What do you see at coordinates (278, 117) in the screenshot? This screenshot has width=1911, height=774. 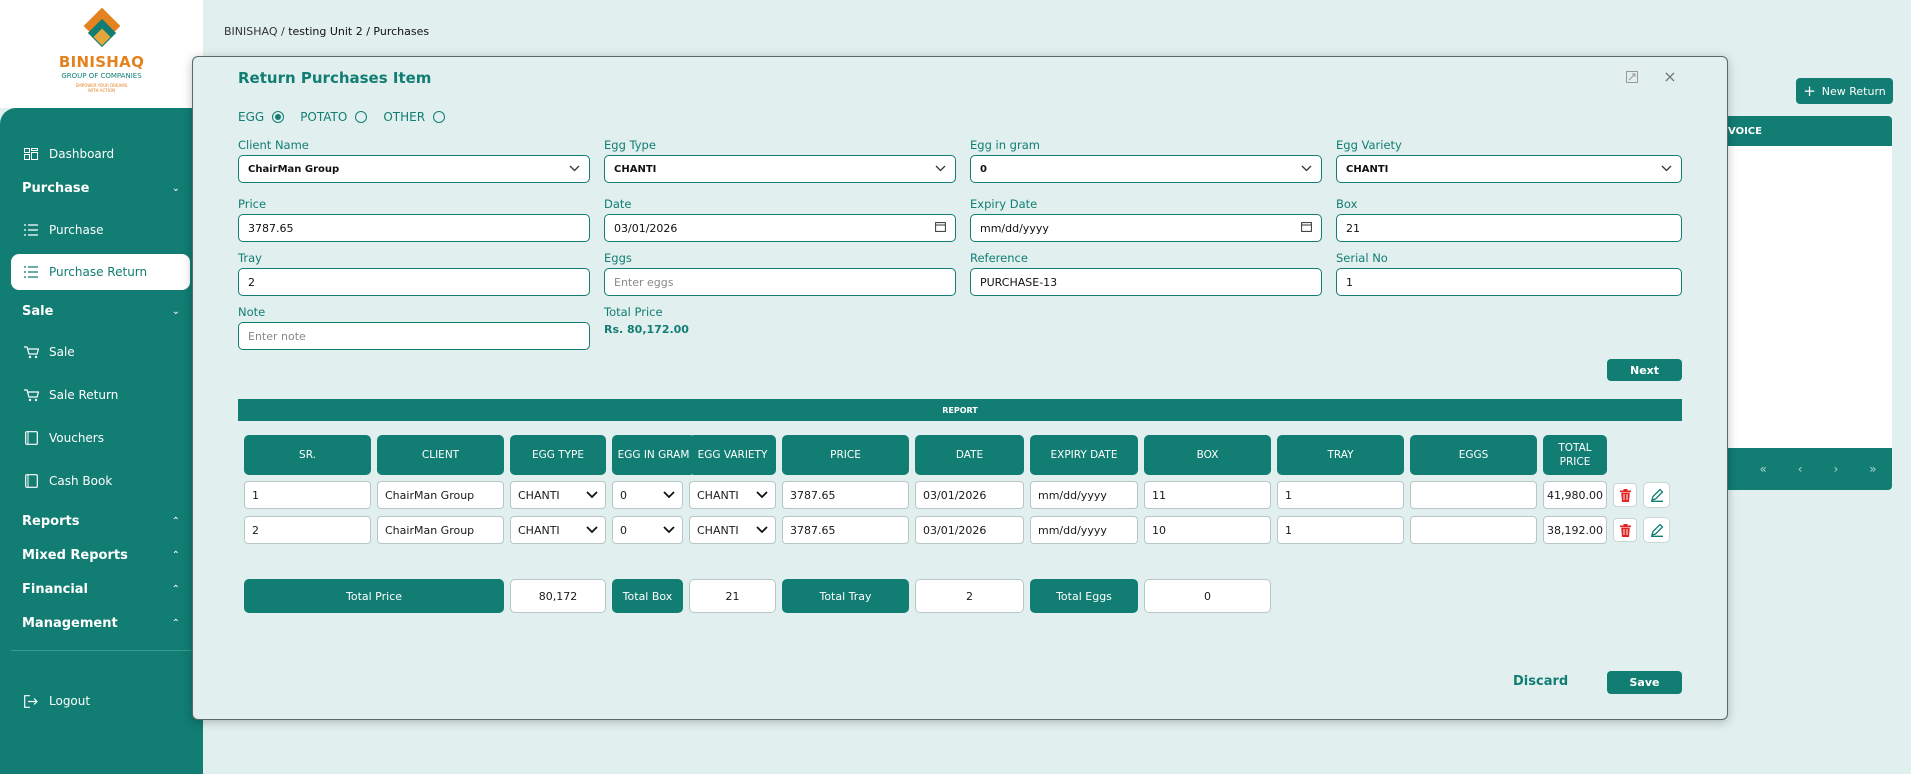 I see `radio-checked-icon` at bounding box center [278, 117].